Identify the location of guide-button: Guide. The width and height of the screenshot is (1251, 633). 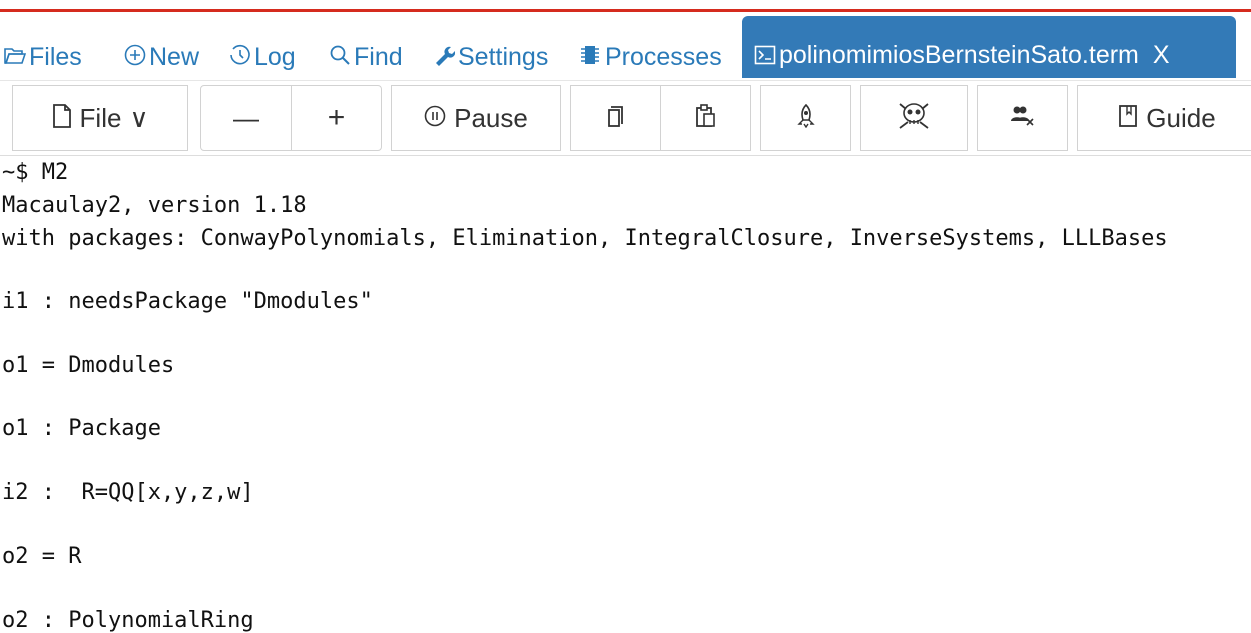
(1164, 118).